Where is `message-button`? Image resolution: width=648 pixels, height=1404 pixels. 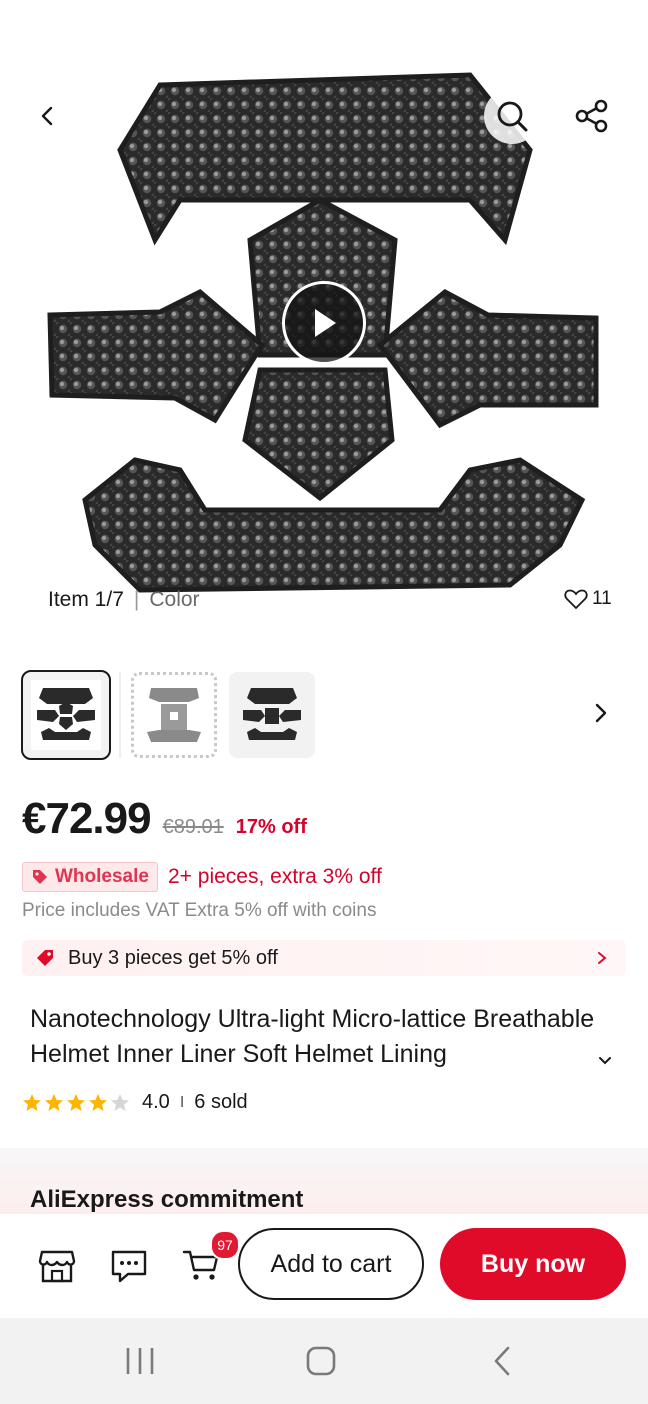
message-button is located at coordinates (129, 1266).